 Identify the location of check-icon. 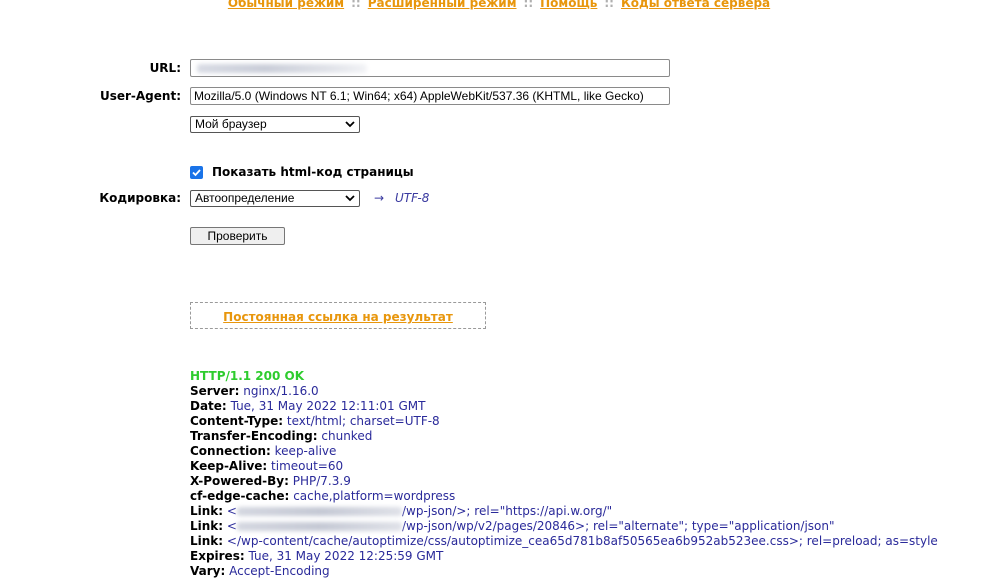
(196, 173).